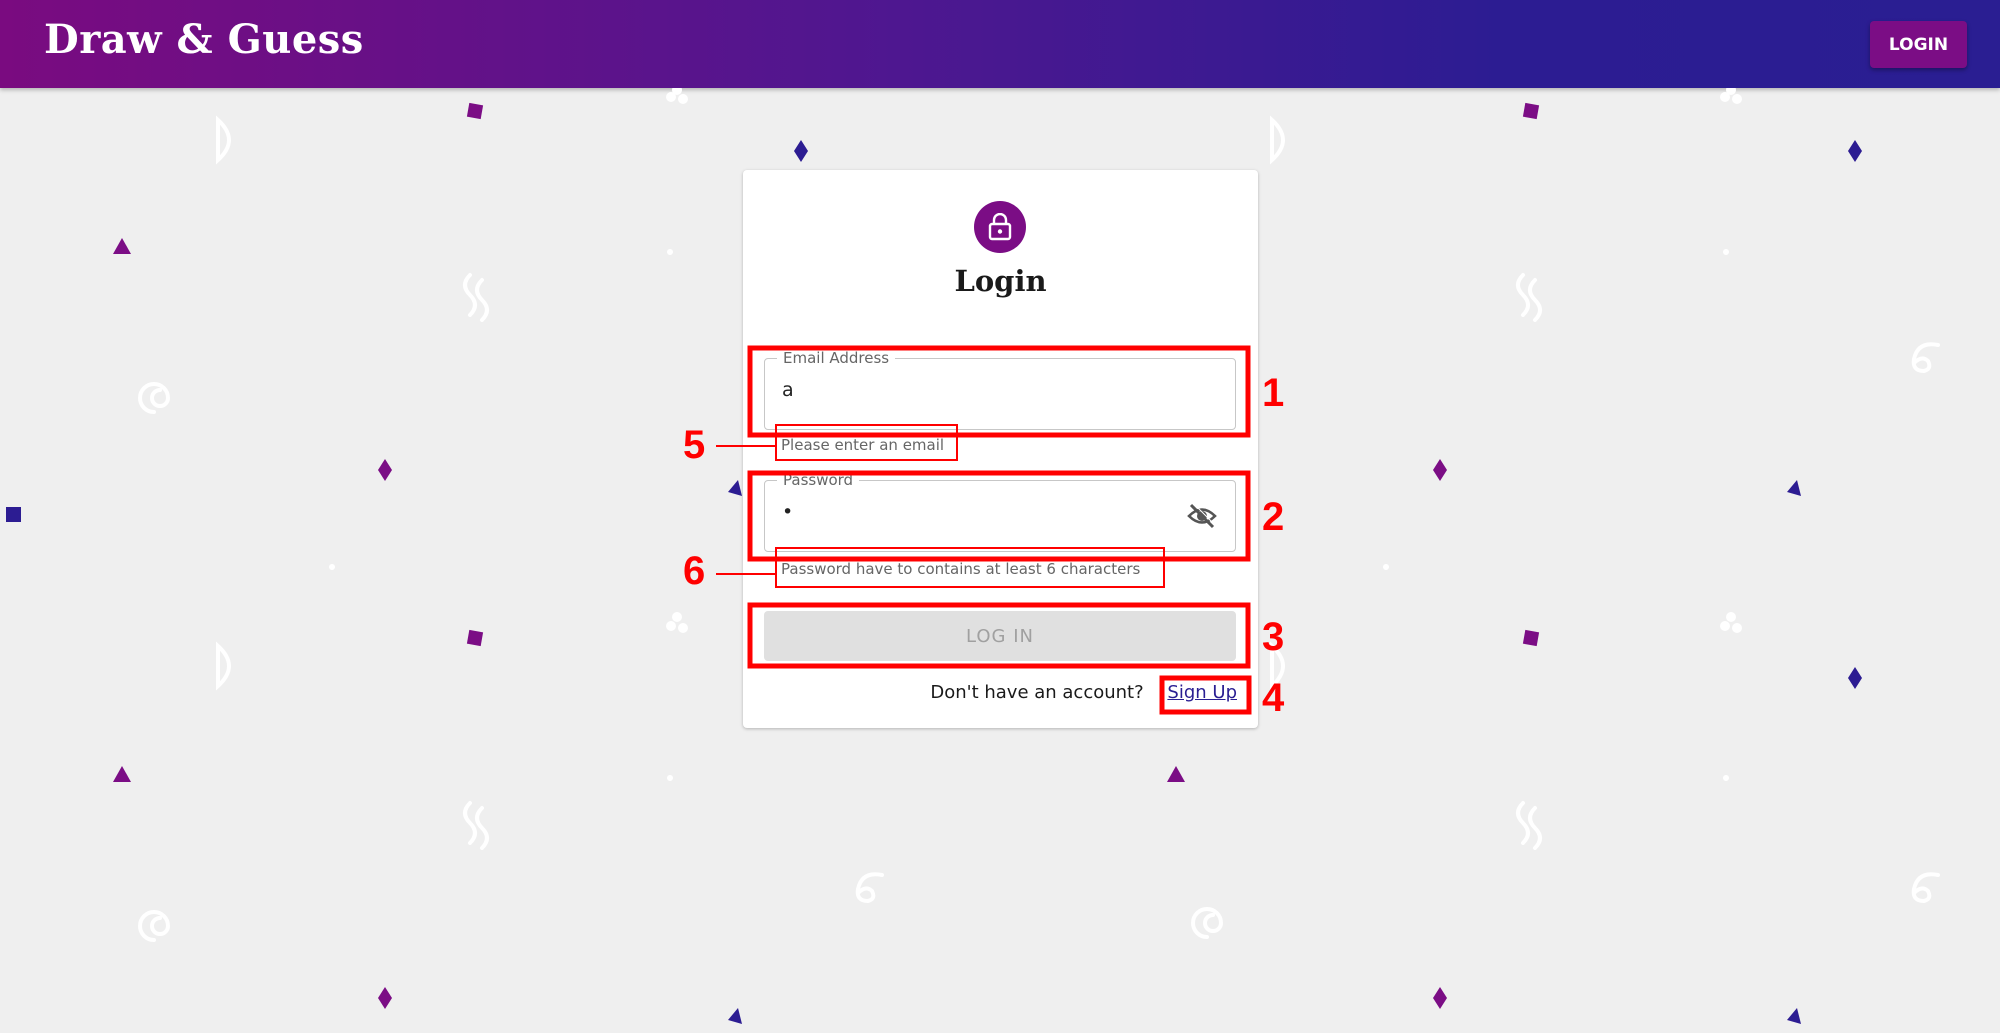 Image resolution: width=2000 pixels, height=1033 pixels. I want to click on app-bar: Draw & Guess LOGIN, so click(1000, 44).